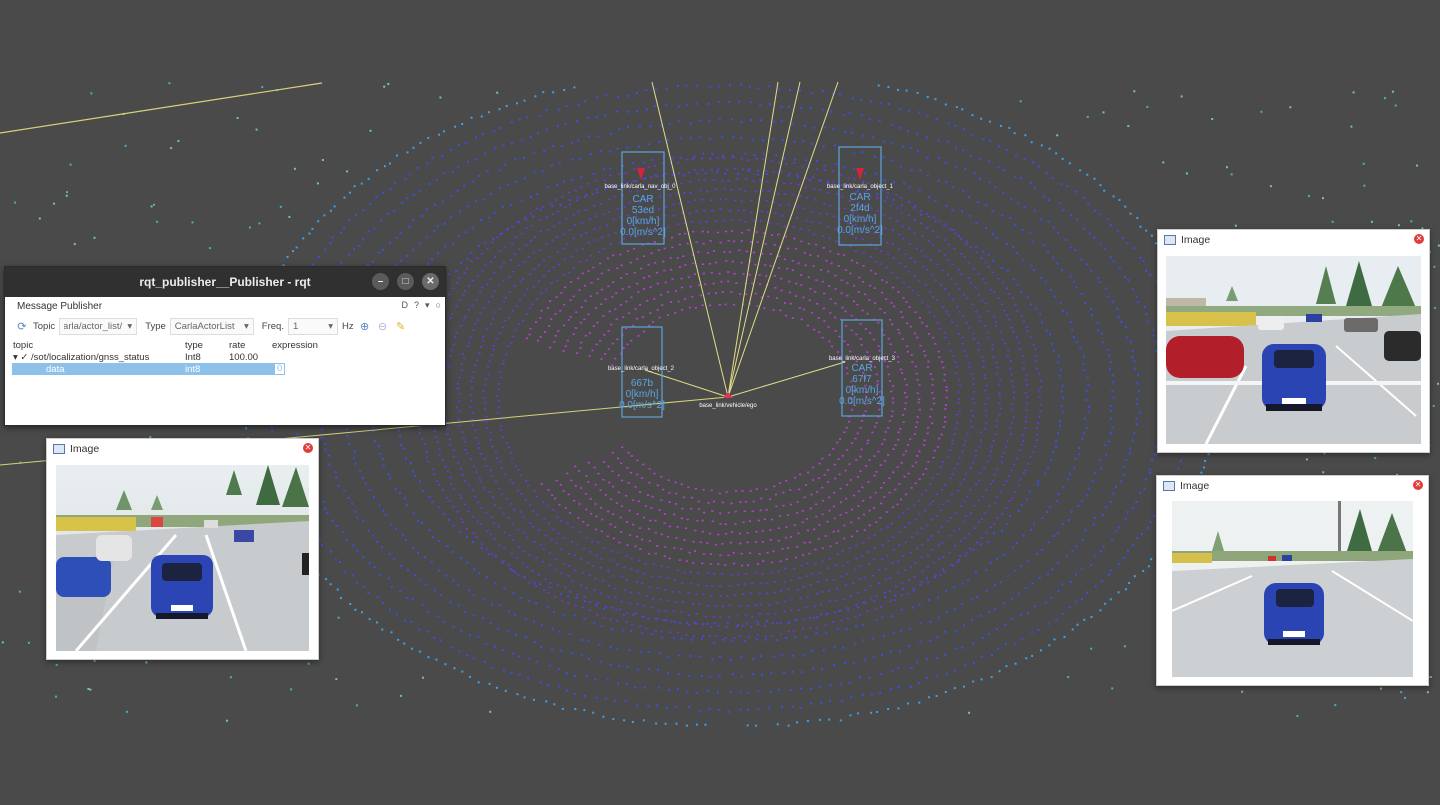  Describe the element at coordinates (383, 326) in the screenshot. I see `remove-publisher-icon: ⊖` at that location.